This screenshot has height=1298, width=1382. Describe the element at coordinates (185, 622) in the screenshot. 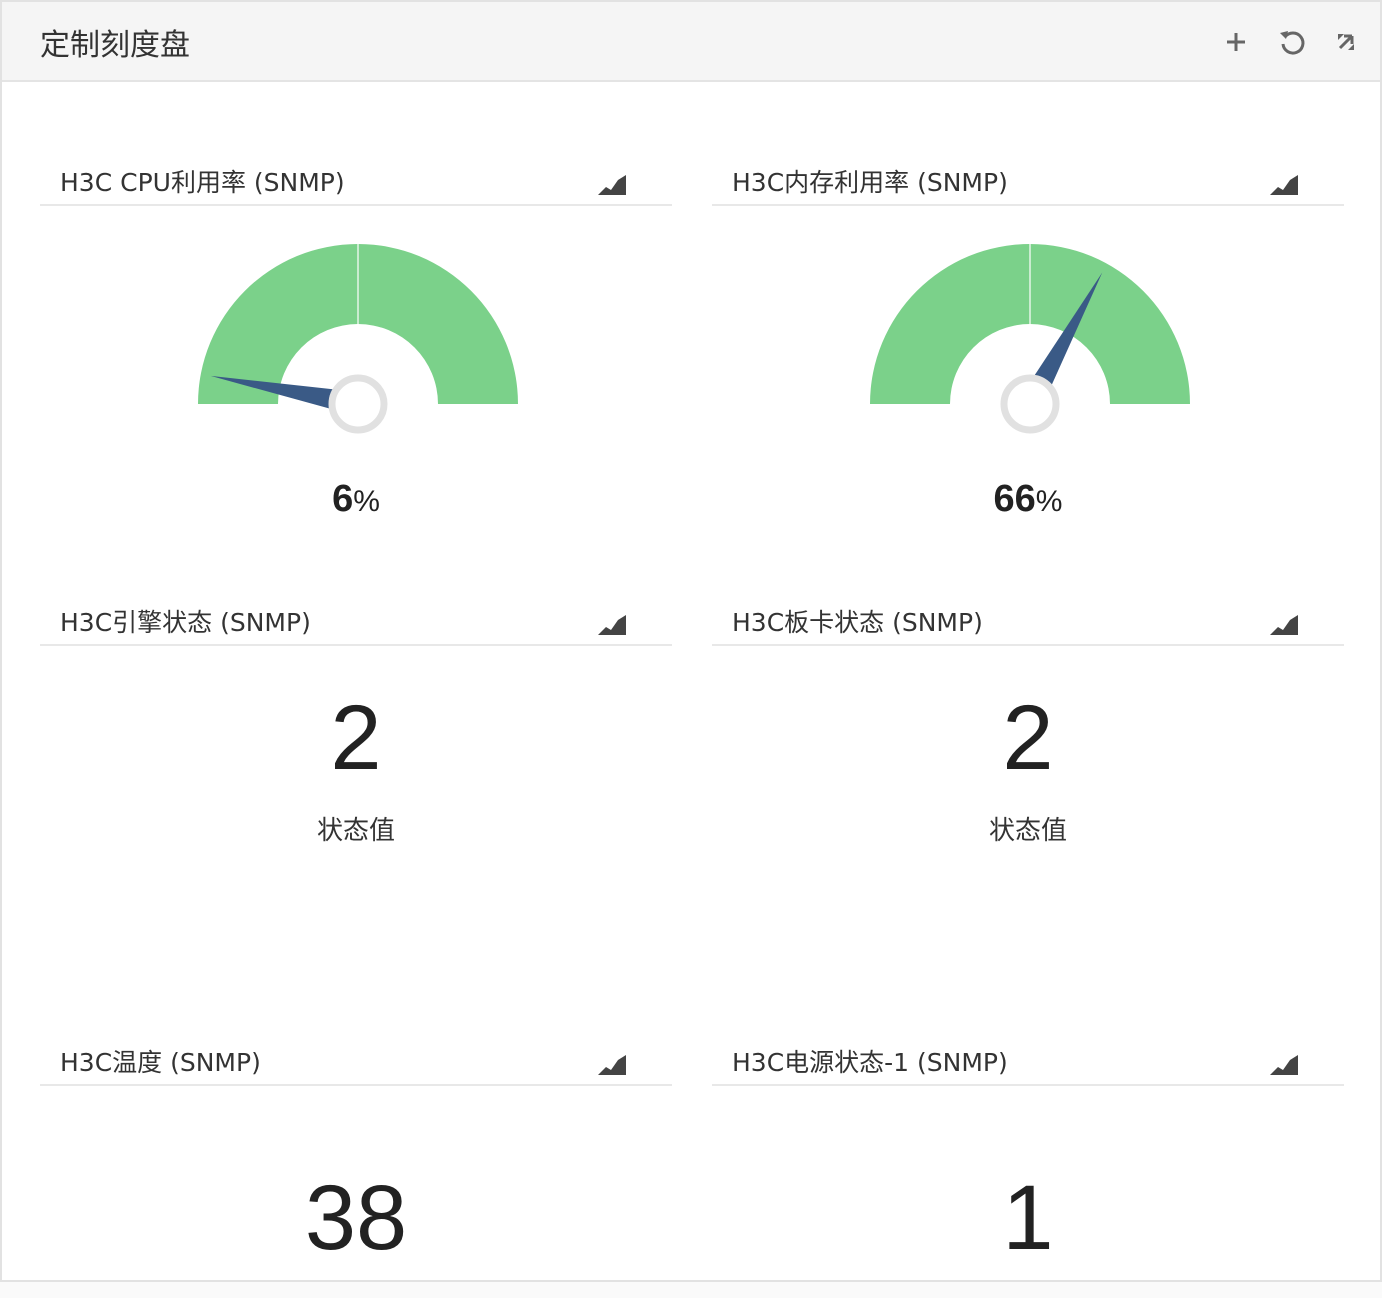

I see `widget-title: H3C引擎状态 (SNMP)` at that location.